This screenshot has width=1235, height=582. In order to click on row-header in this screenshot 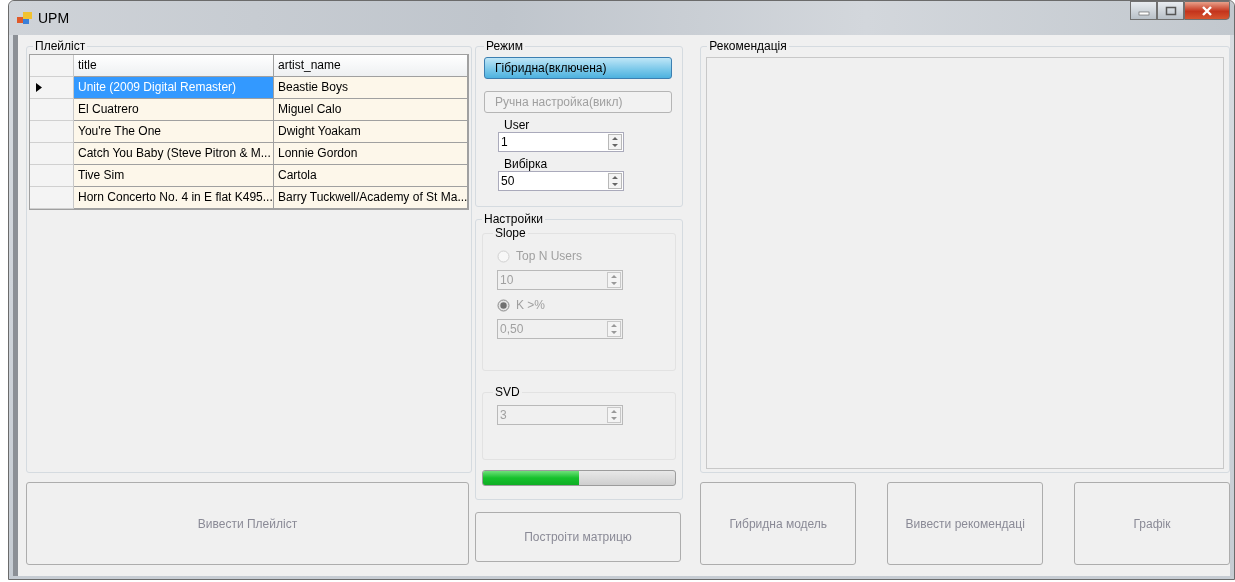, I will do `click(52, 88)`.